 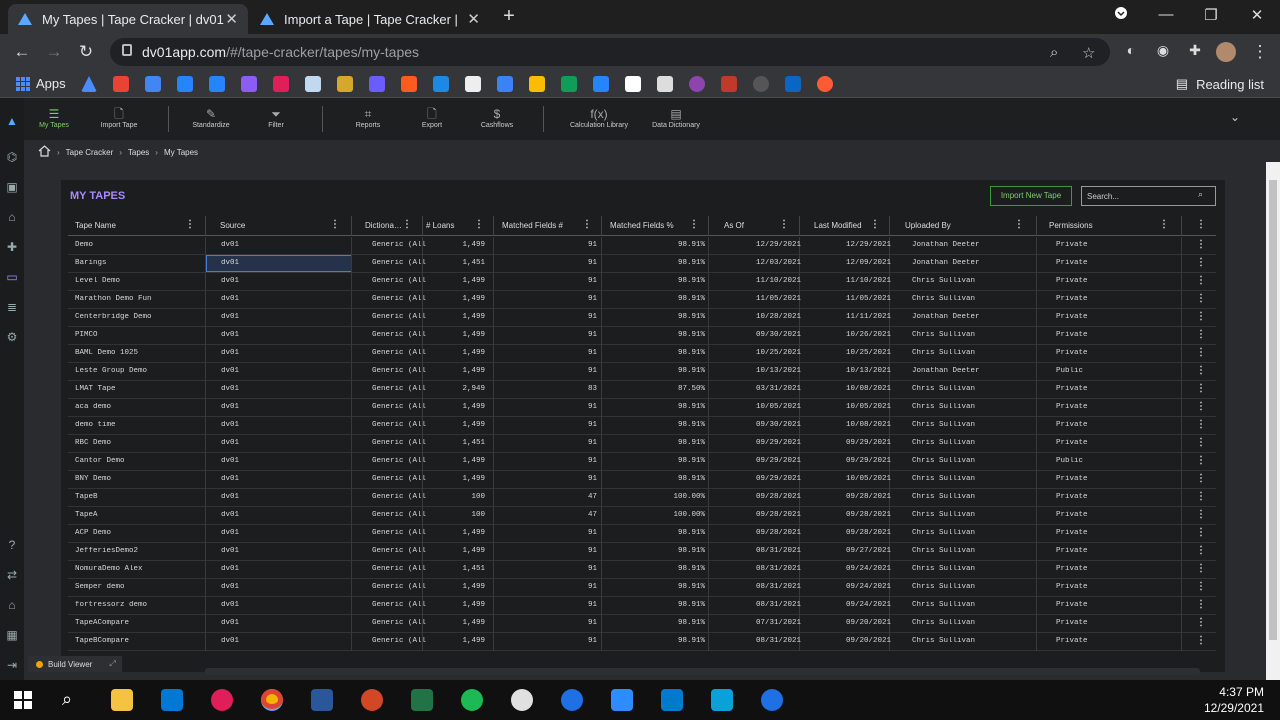 I want to click on toolbar-data-dictionary: ▤ Data Dictionary, so click(x=676, y=117).